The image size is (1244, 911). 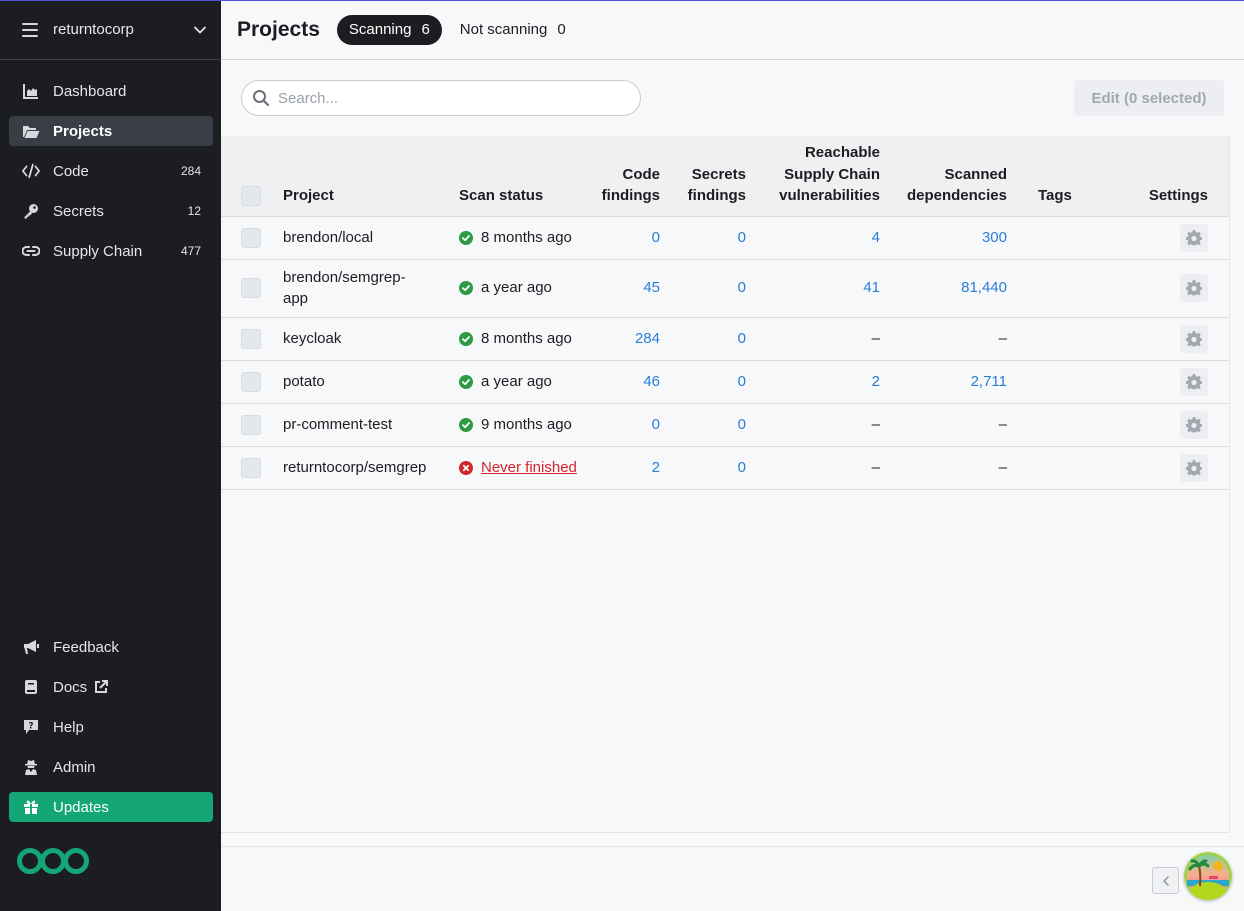 I want to click on sidebar-item-feedback: Feedback, so click(x=111, y=647).